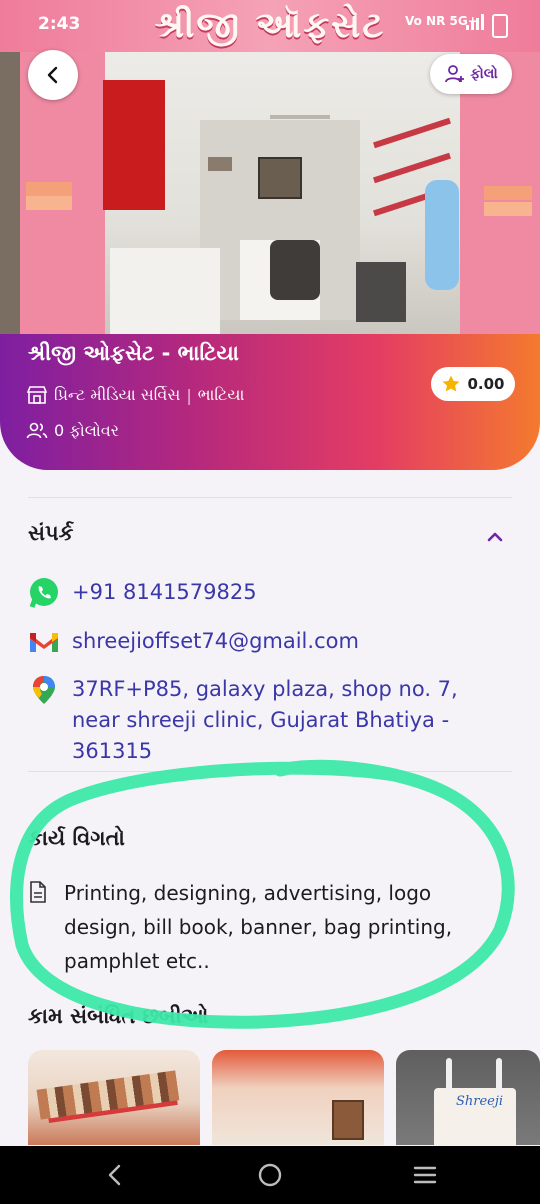 This screenshot has height=1204, width=540. I want to click on document-icon, so click(38, 892).